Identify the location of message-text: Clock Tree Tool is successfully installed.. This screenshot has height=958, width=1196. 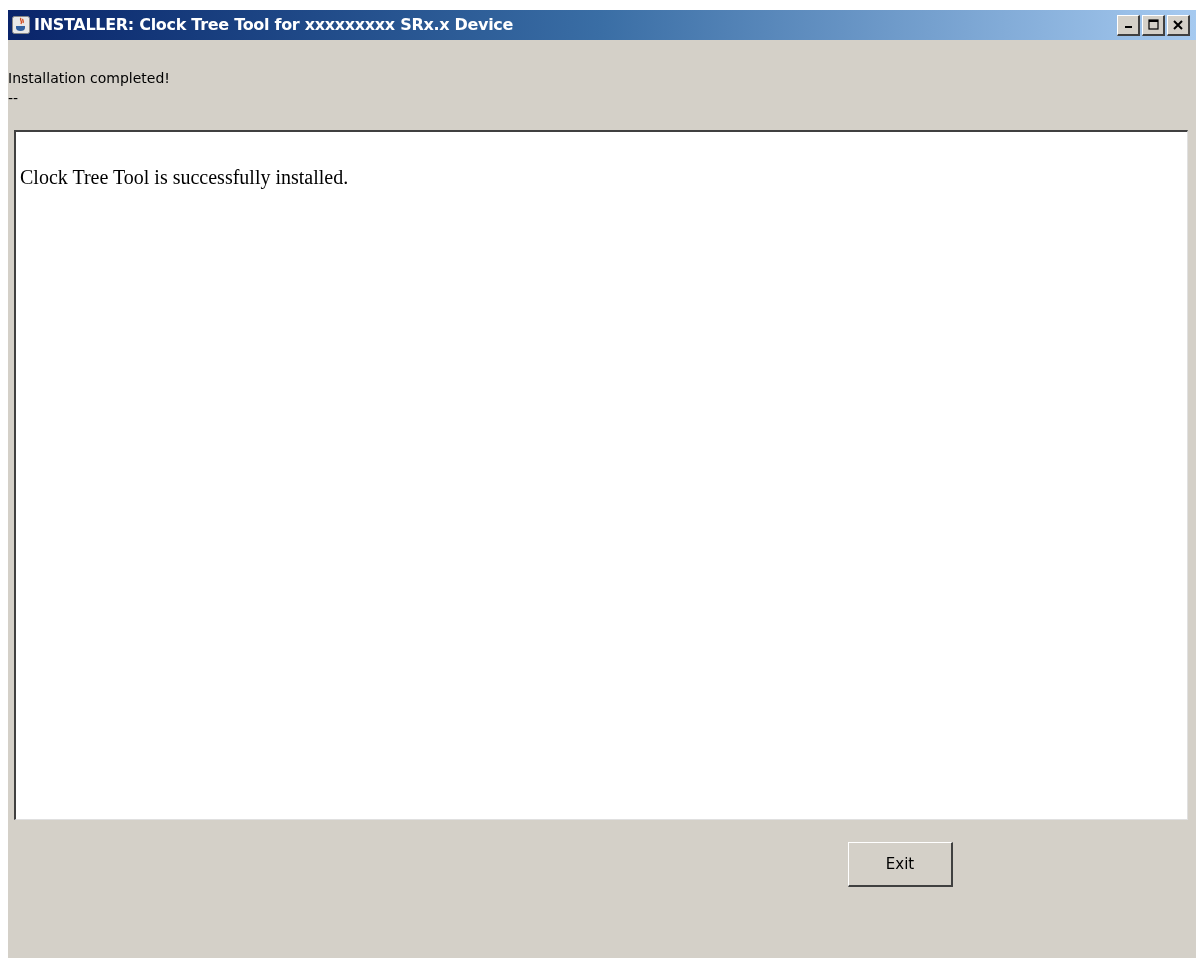
(184, 177).